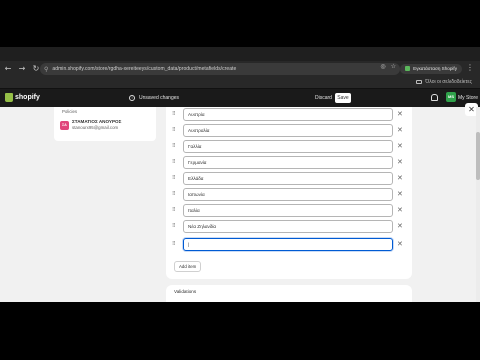  I want to click on scrollbar-thumb, so click(478, 156).